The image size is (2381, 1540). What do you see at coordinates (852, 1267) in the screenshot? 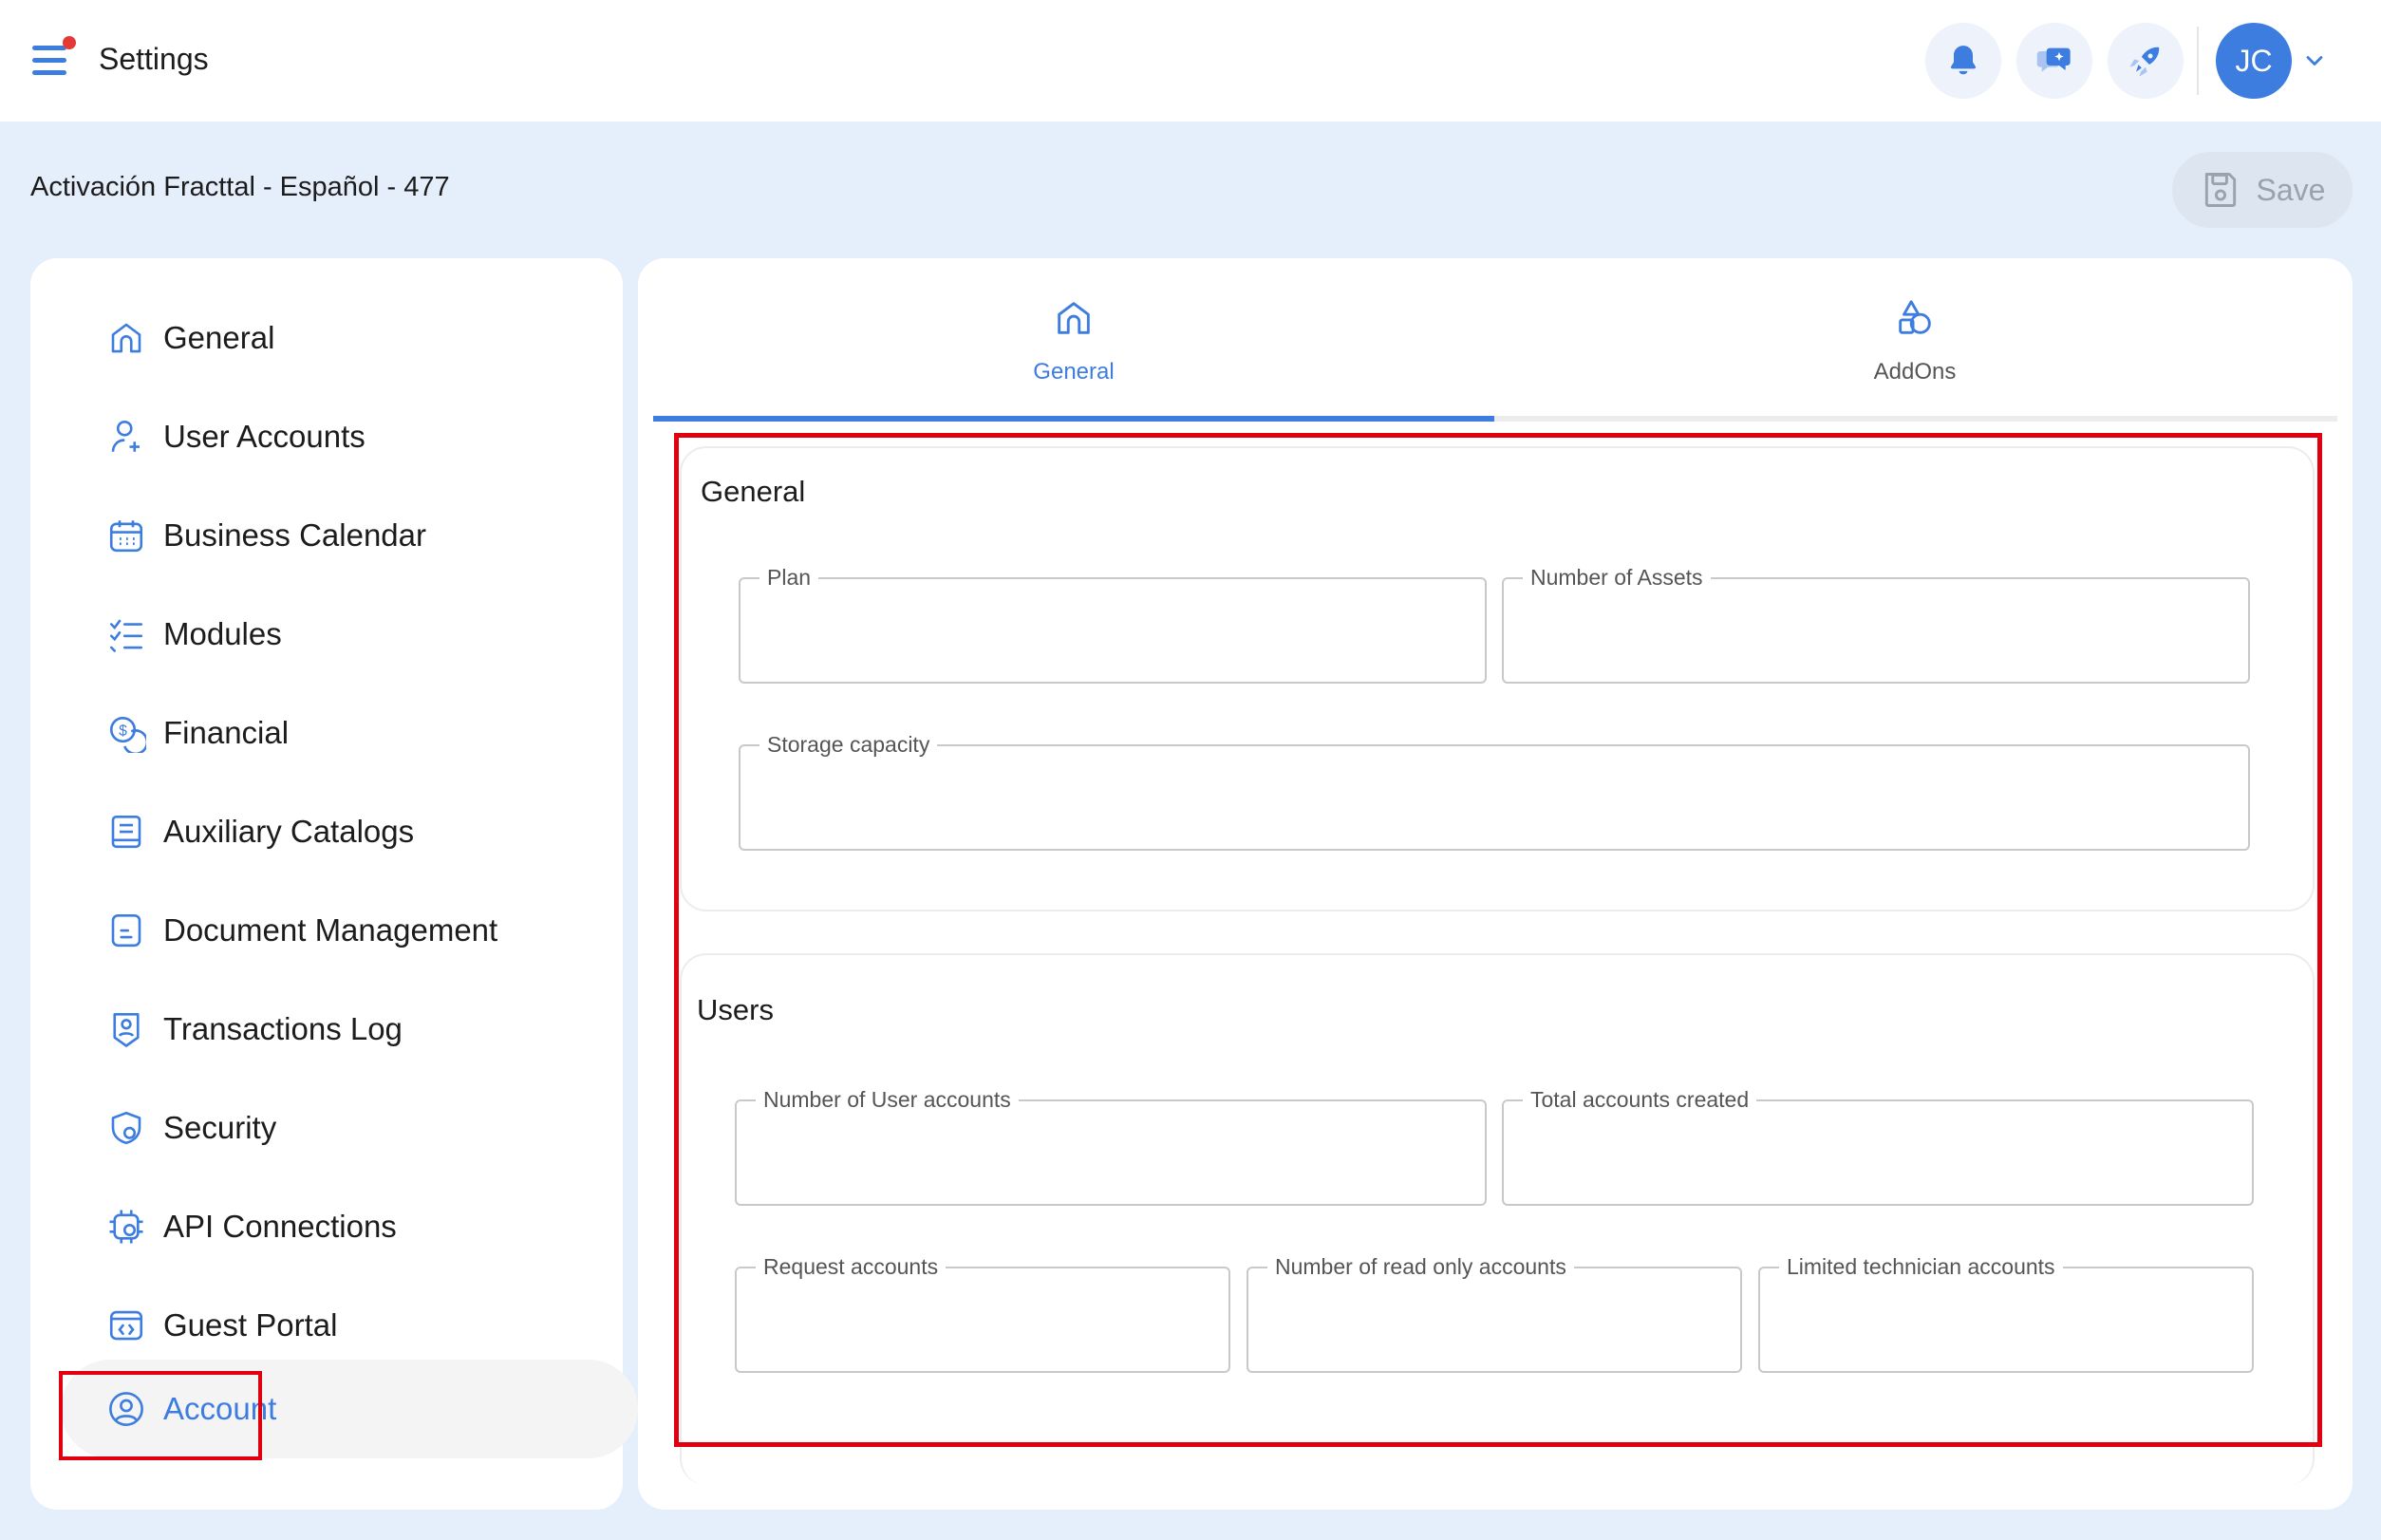
I see `request-accounts-label: Request accounts` at bounding box center [852, 1267].